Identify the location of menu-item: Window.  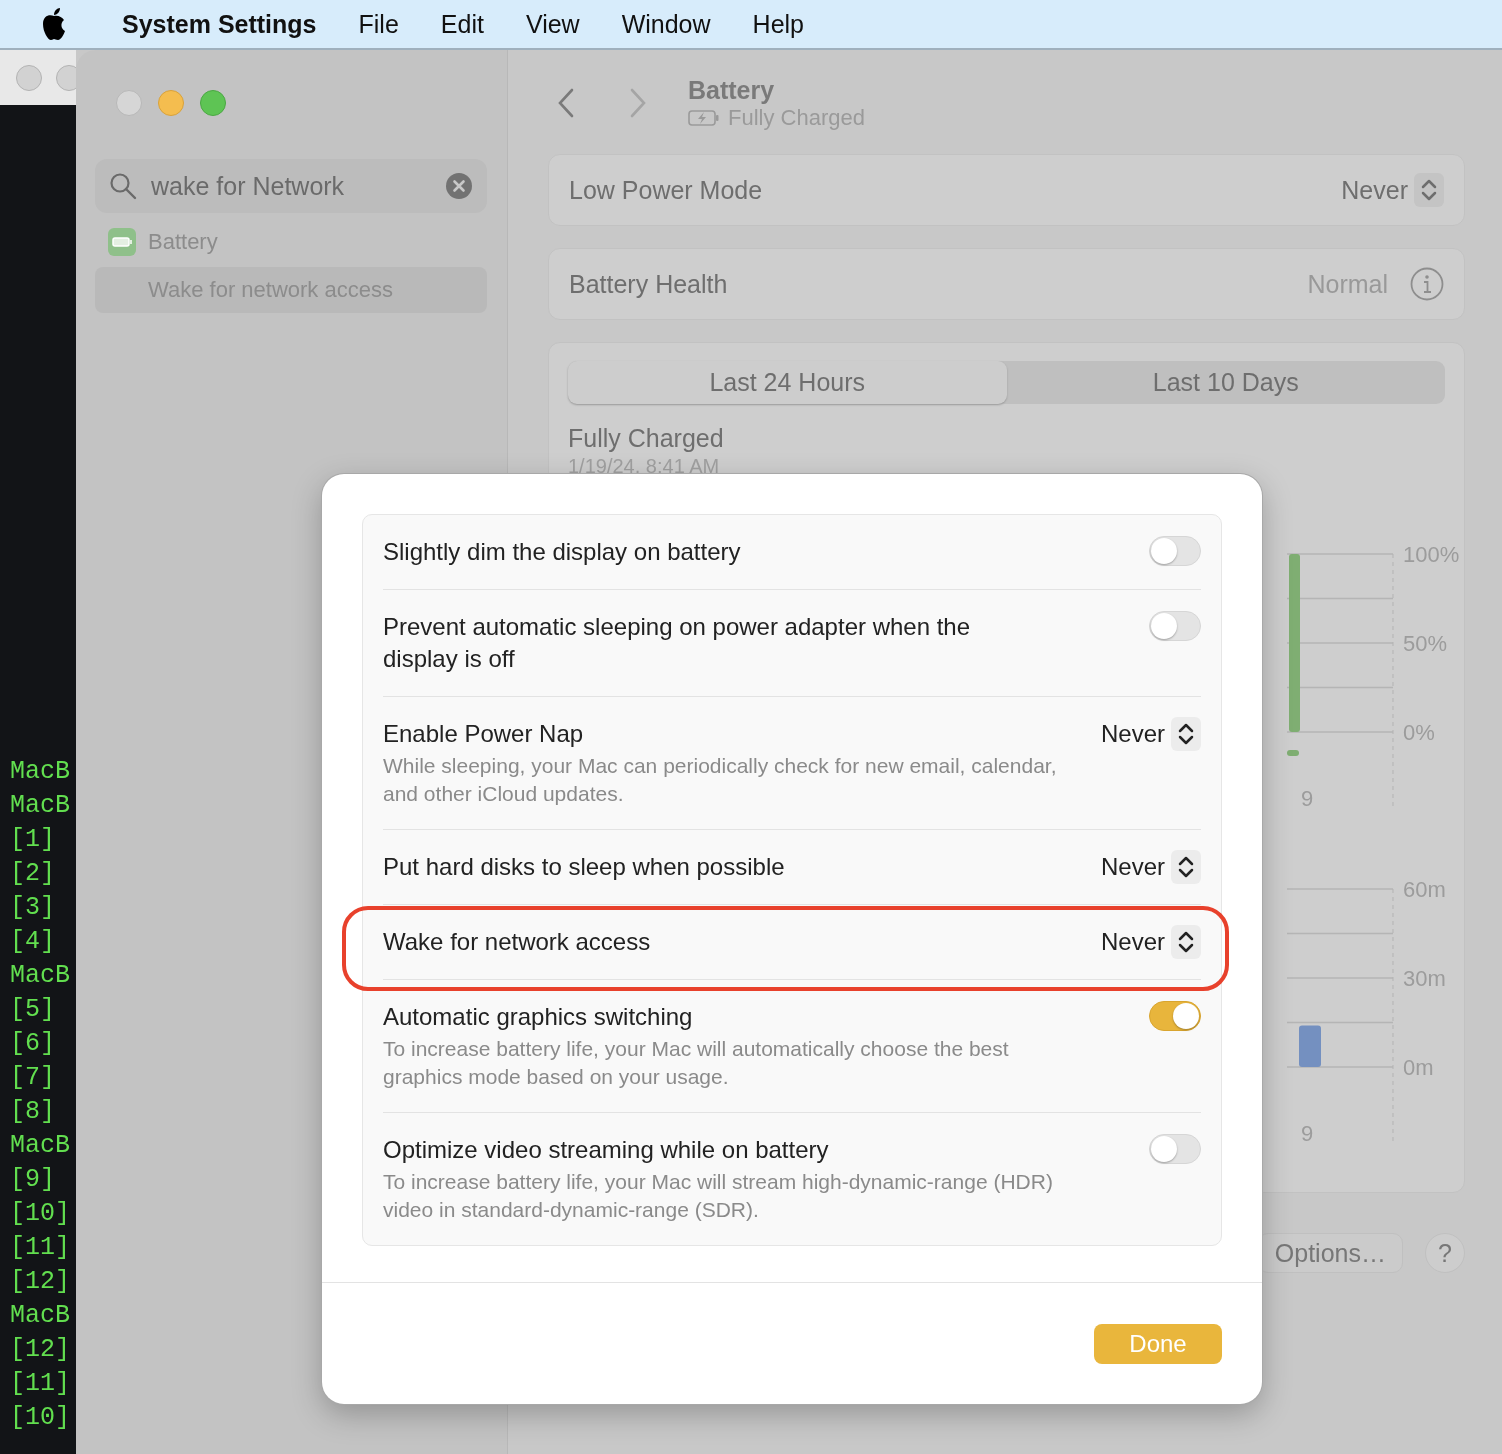
(666, 24).